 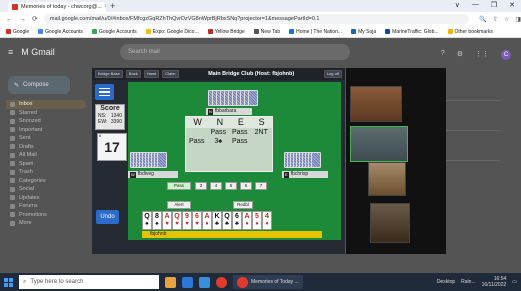 I want to click on apps-grid-icon: ⋮⋮, so click(x=482, y=55).